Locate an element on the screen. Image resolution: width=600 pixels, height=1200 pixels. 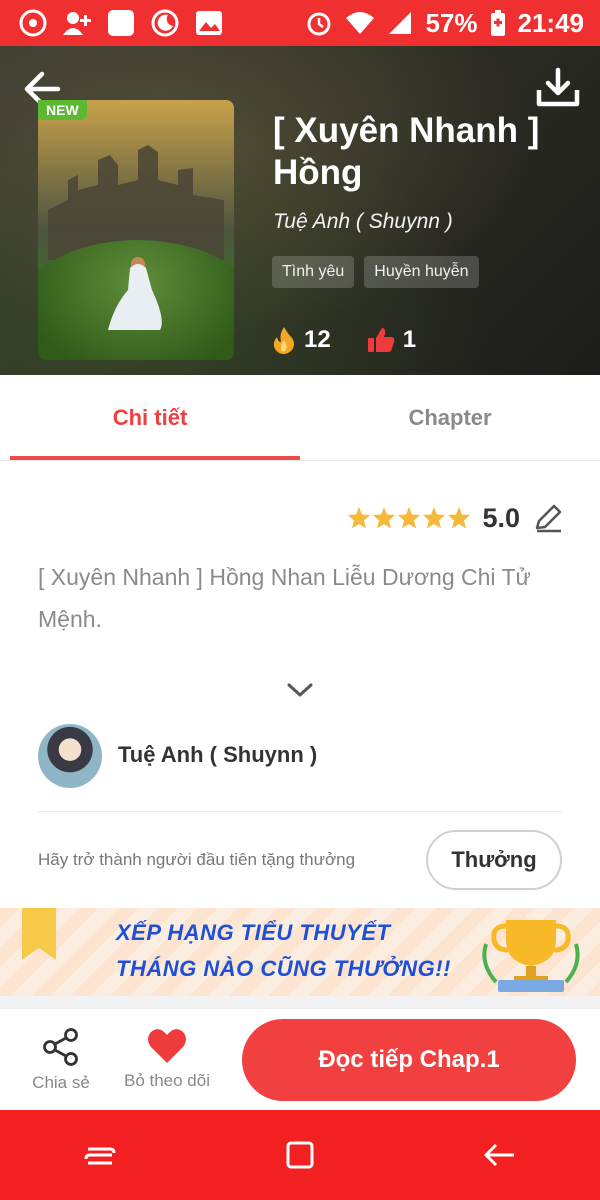
clock: 21:49 is located at coordinates (551, 22).